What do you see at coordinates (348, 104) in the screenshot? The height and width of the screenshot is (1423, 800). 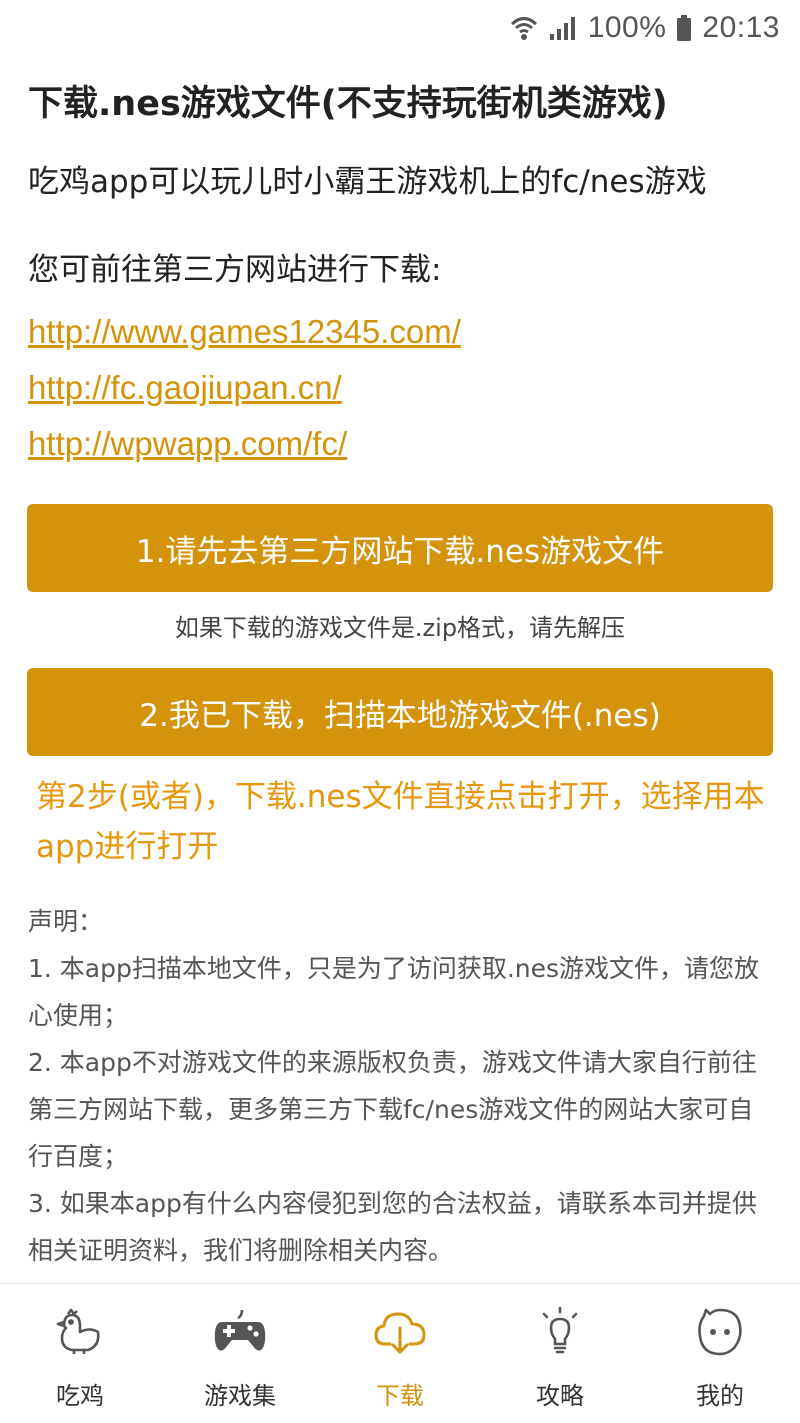 I see `page-title: 下载.nes游戏文件(不支持玩街机类游戏)` at bounding box center [348, 104].